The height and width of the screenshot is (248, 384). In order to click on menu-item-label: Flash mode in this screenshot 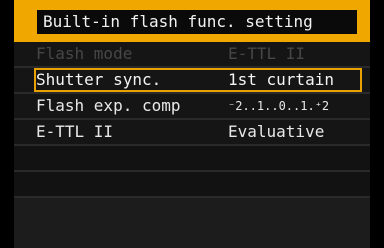, I will do `click(84, 53)`.